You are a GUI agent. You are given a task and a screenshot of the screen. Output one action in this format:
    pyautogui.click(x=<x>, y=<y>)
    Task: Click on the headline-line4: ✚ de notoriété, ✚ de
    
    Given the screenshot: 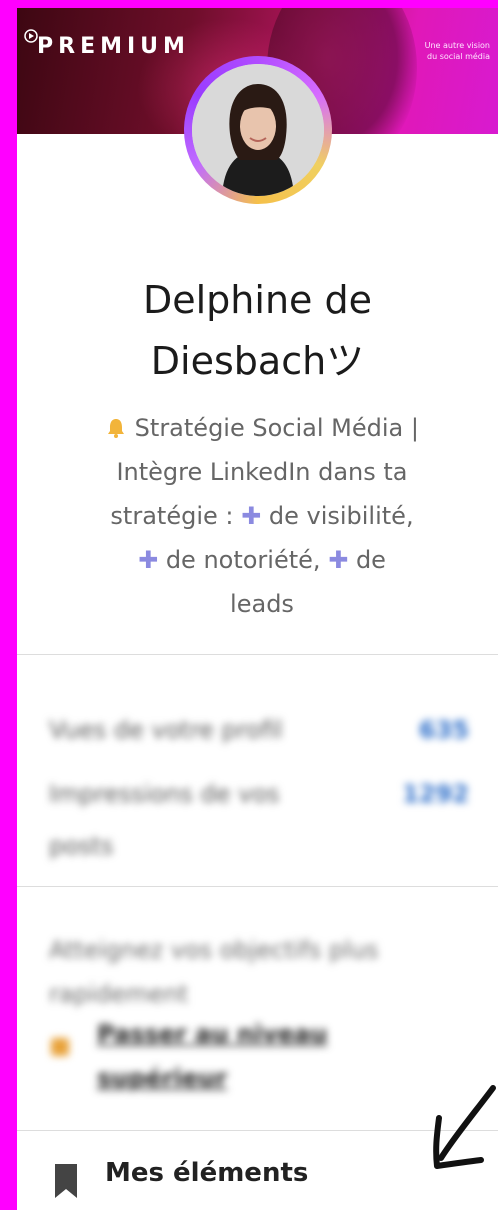 What is the action you would take?
    pyautogui.click(x=262, y=560)
    